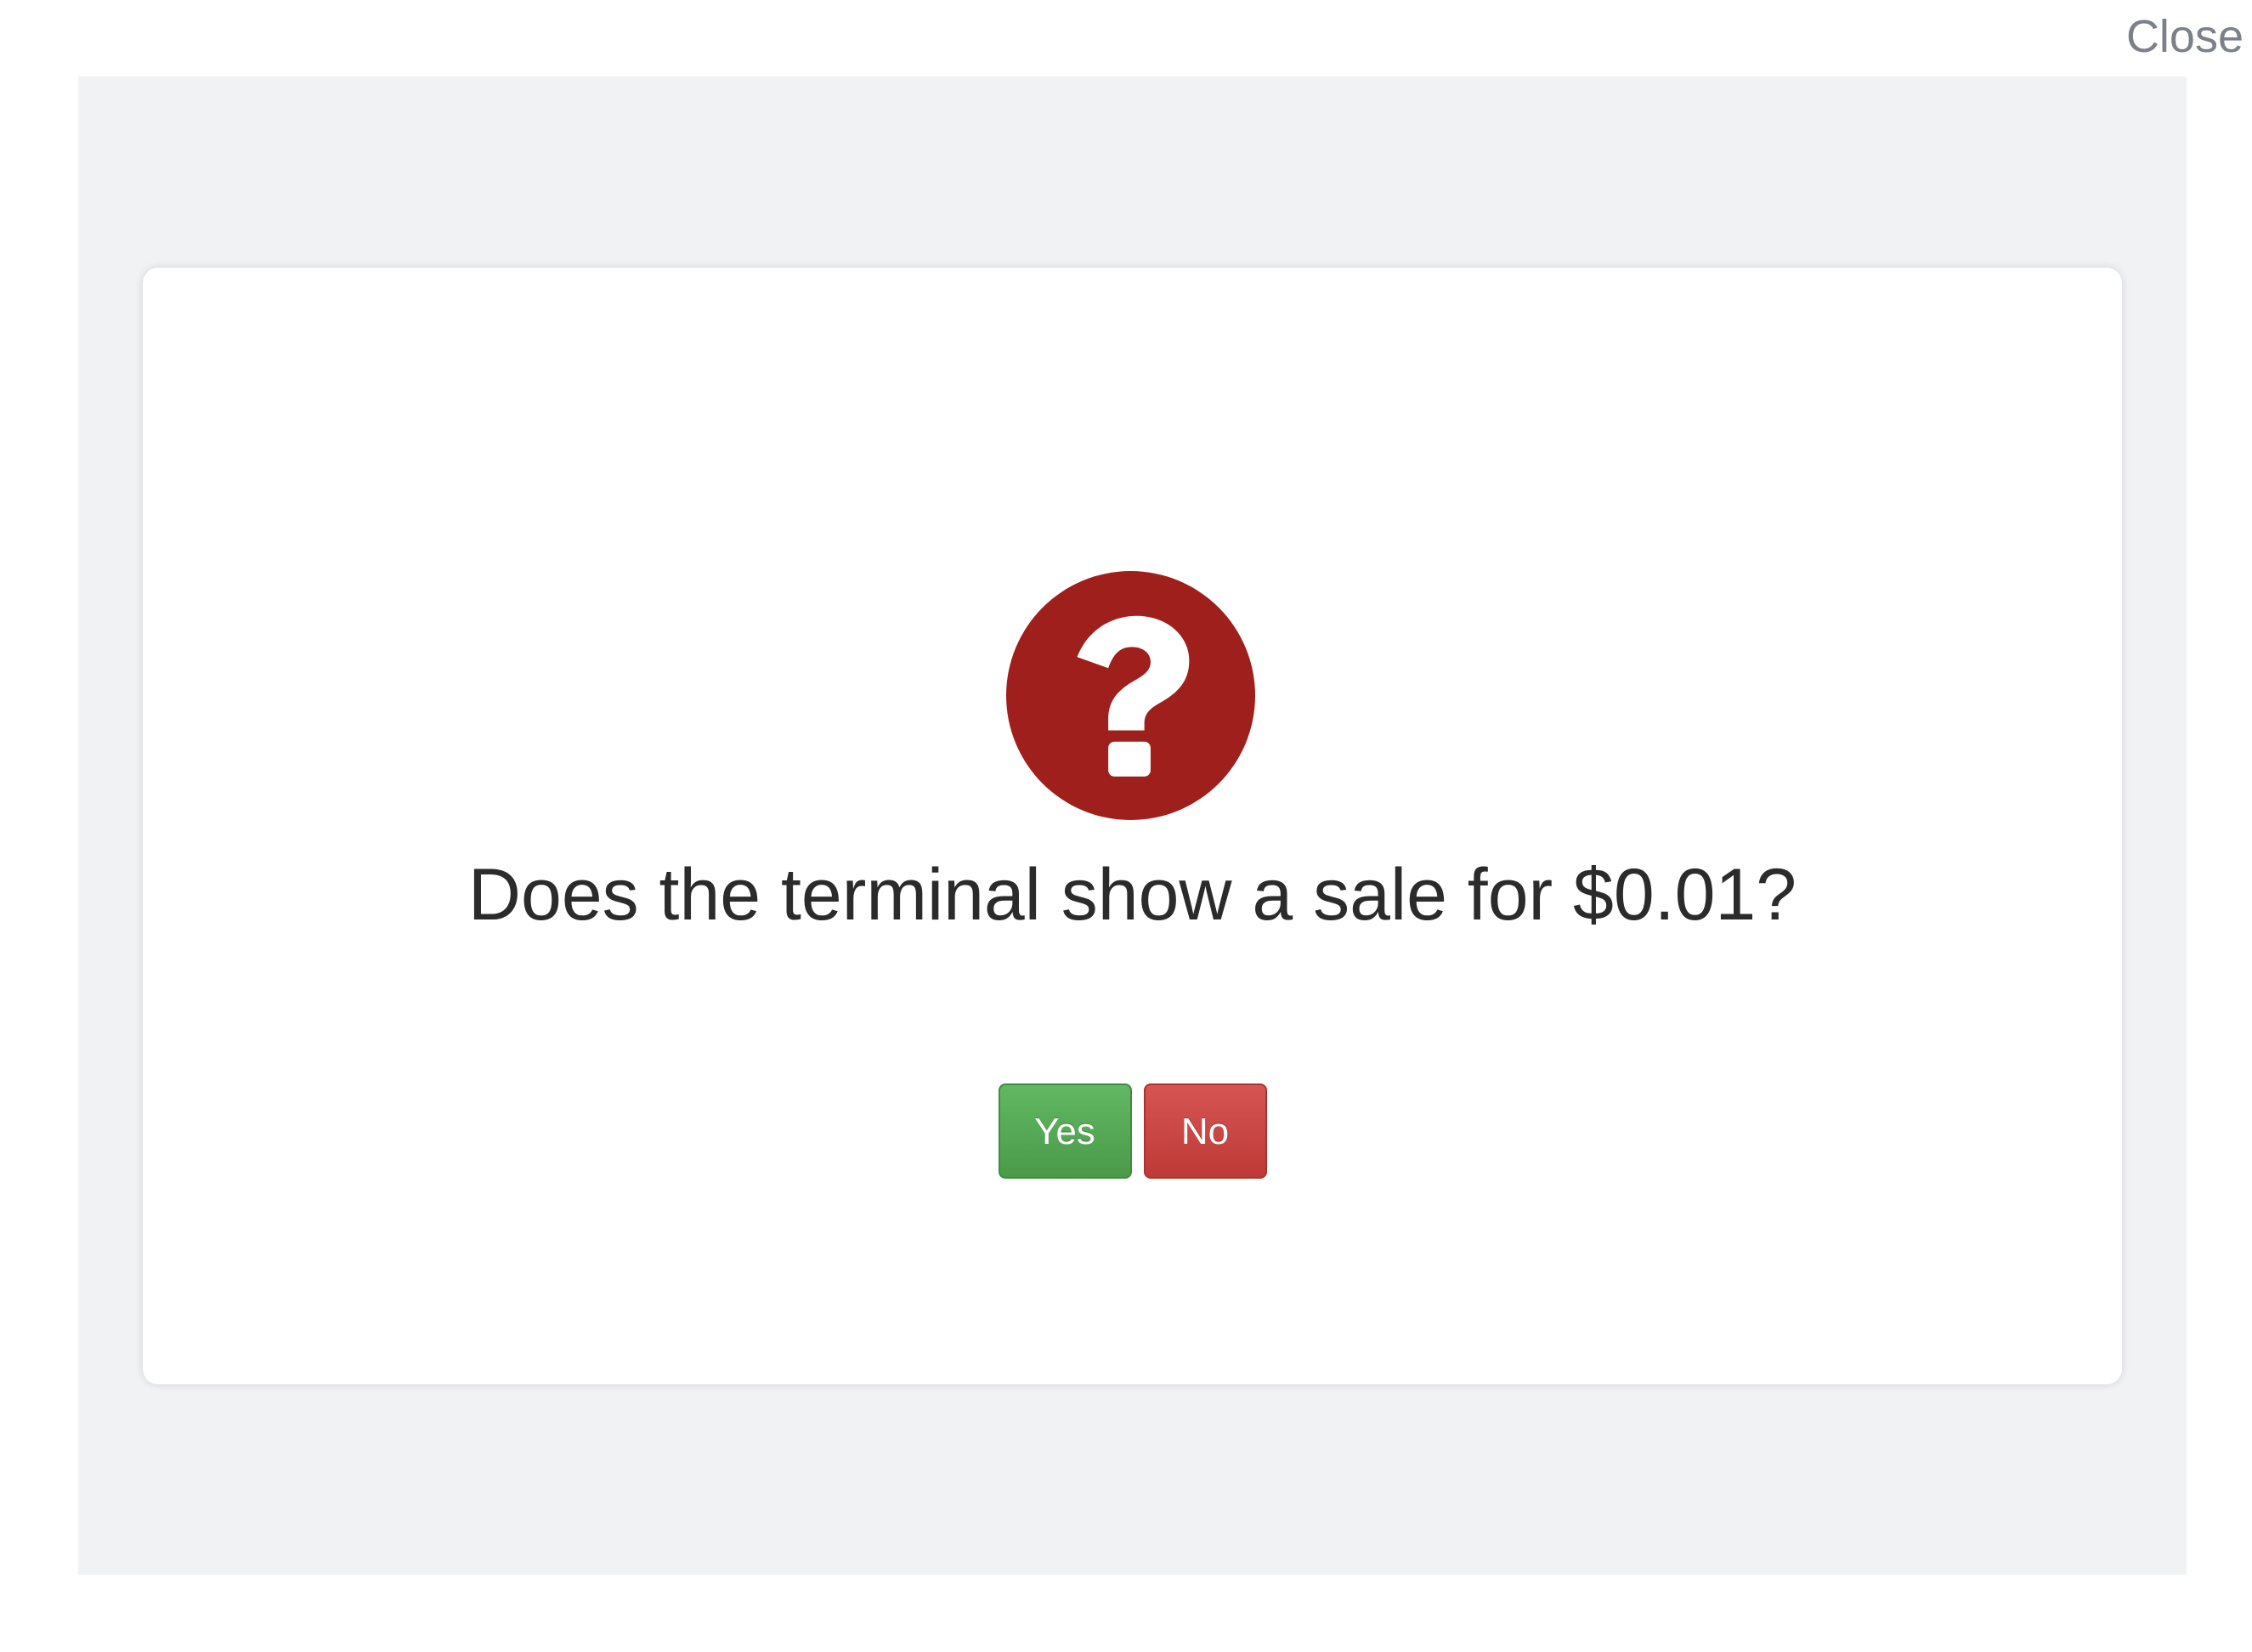 The image size is (2252, 1652). Describe the element at coordinates (2185, 36) in the screenshot. I see `close-link: Close` at that location.